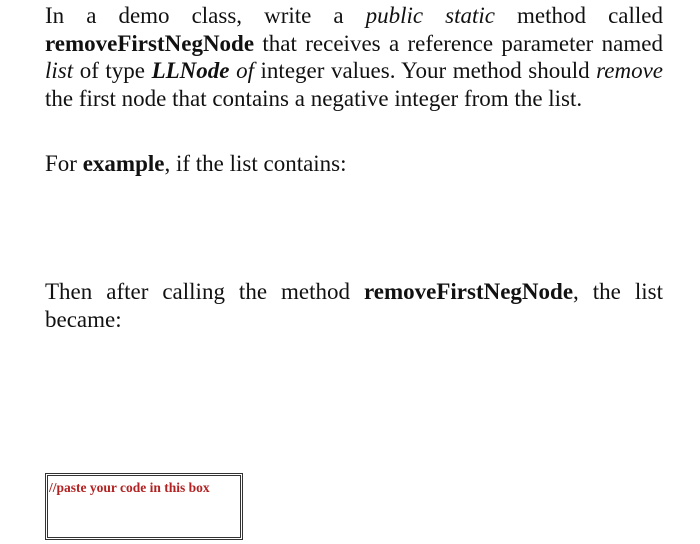 This screenshot has width=700, height=544. Describe the element at coordinates (59, 70) in the screenshot. I see `parameter-name: list` at that location.